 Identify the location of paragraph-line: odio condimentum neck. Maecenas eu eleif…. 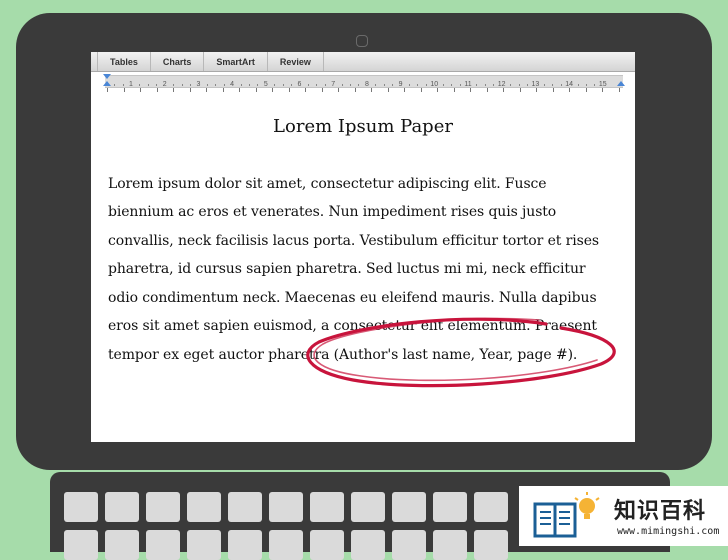
(352, 298).